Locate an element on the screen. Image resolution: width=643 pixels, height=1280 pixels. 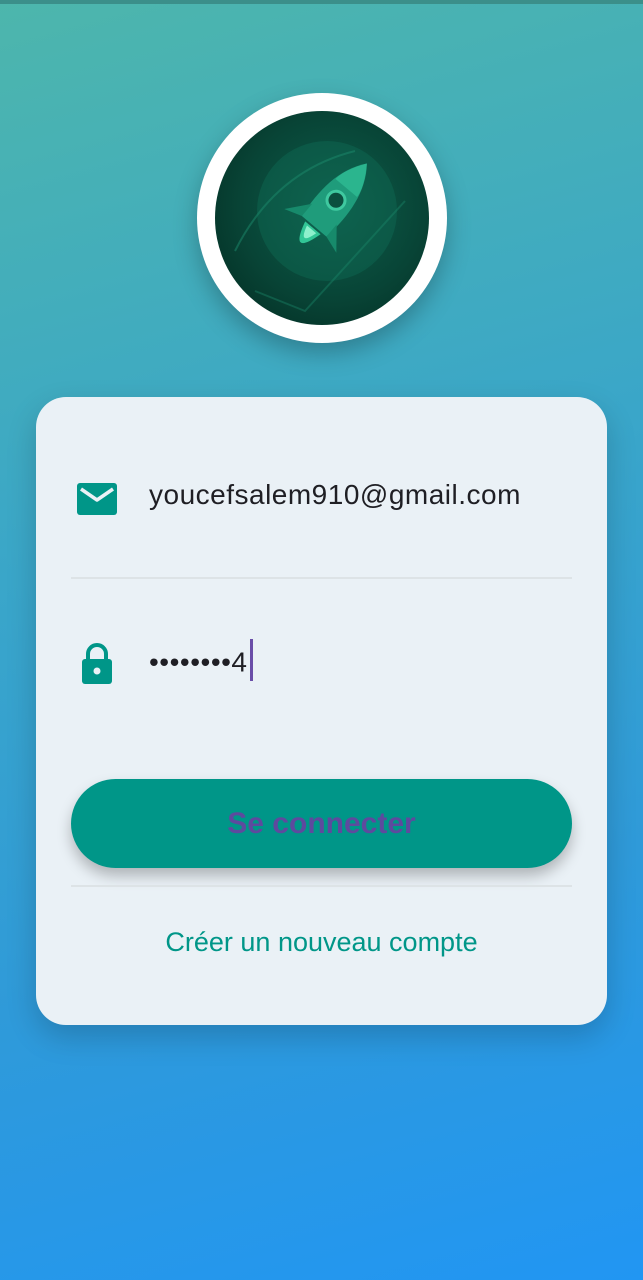
email-input: youcefsalem910@gmail.com is located at coordinates (335, 495).